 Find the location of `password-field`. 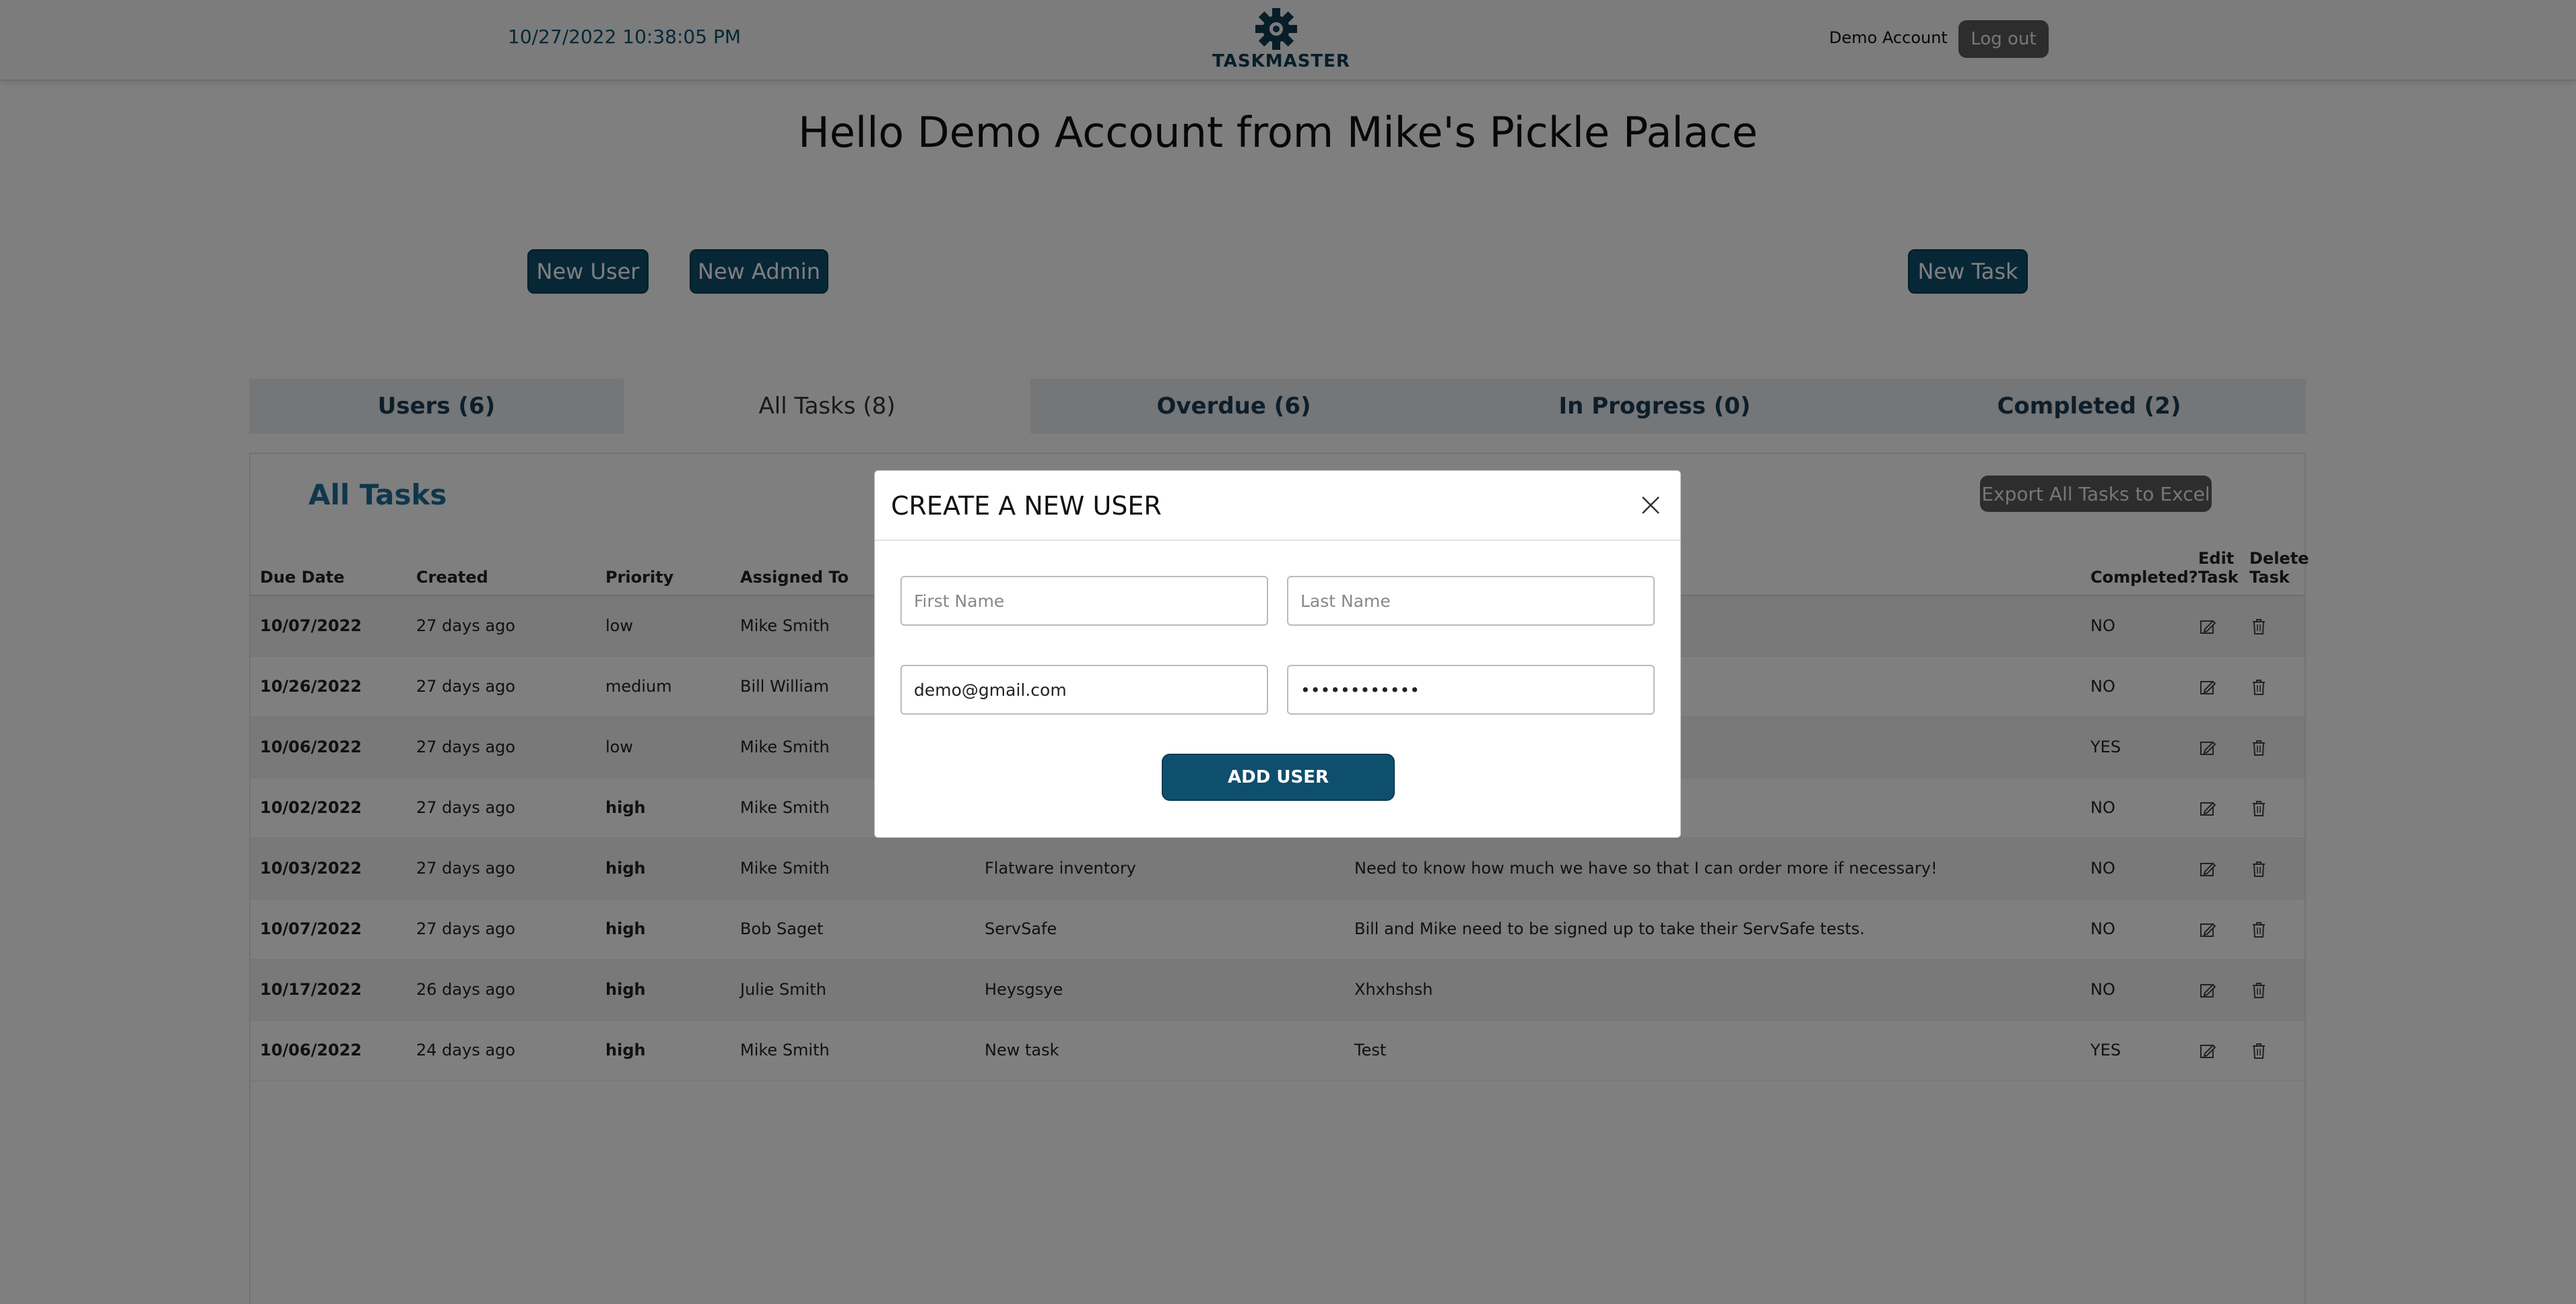

password-field is located at coordinates (1471, 690).